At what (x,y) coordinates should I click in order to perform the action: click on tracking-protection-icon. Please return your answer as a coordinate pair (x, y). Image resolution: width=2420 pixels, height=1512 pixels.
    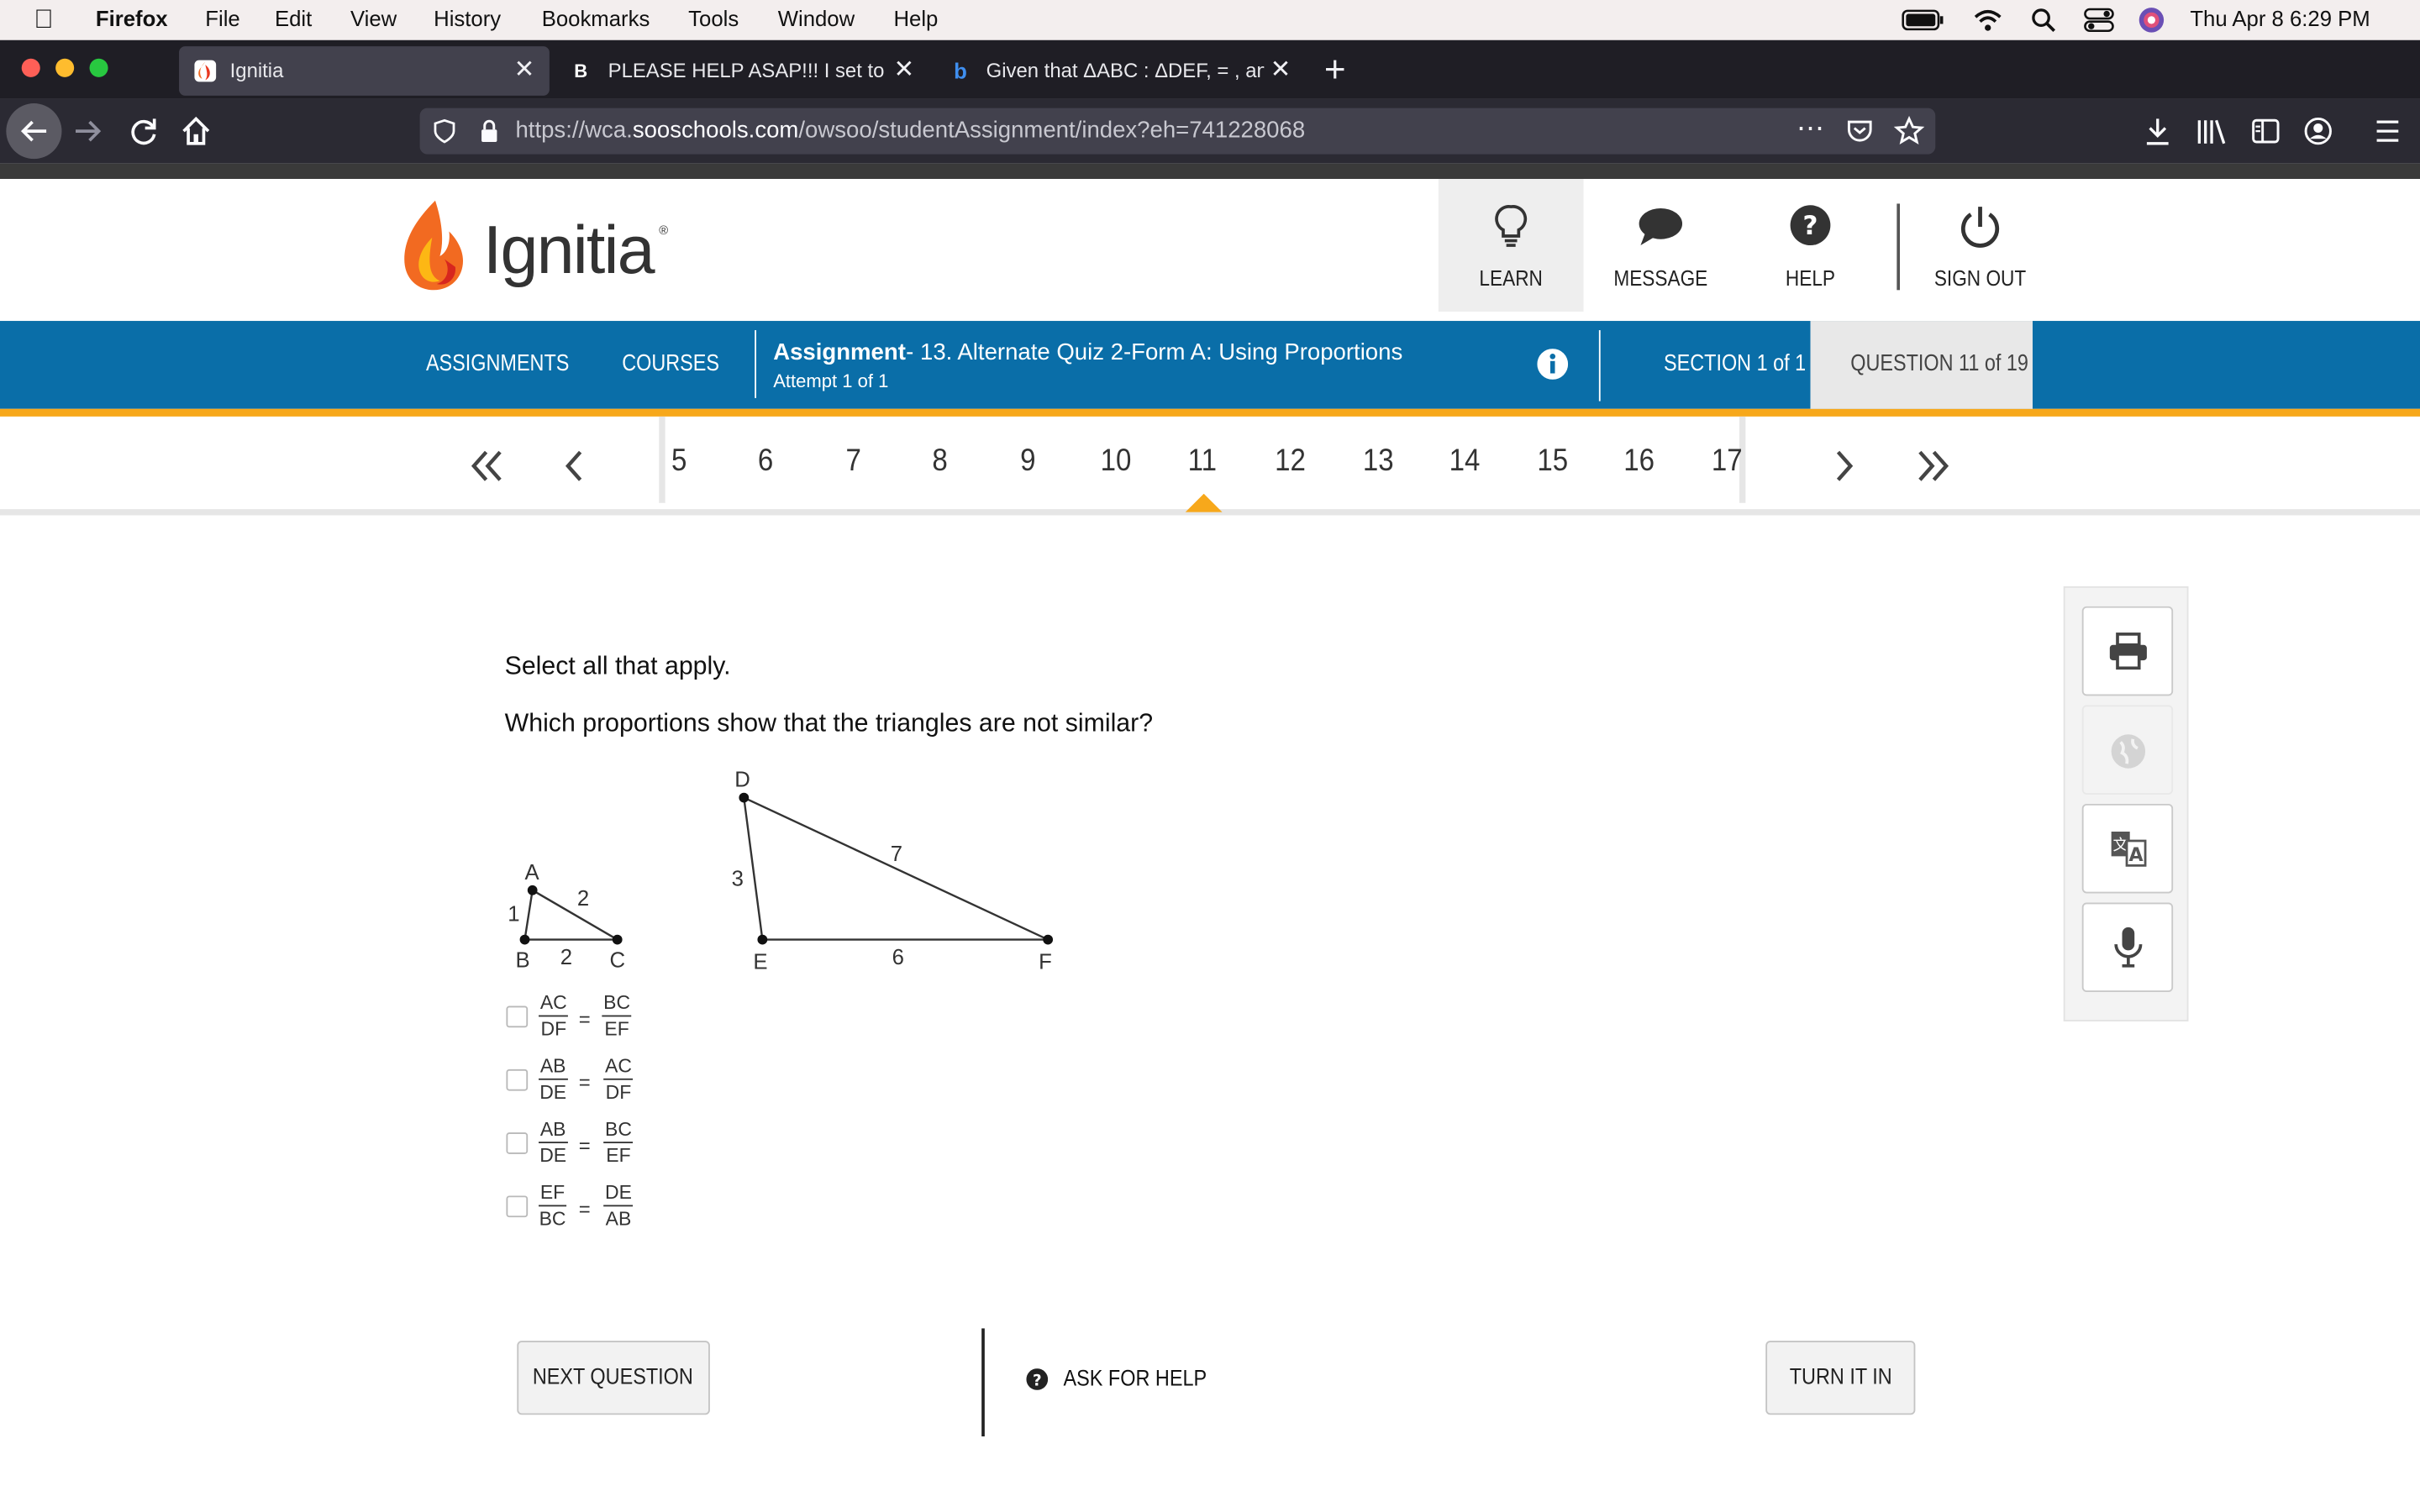
    Looking at the image, I should click on (444, 131).